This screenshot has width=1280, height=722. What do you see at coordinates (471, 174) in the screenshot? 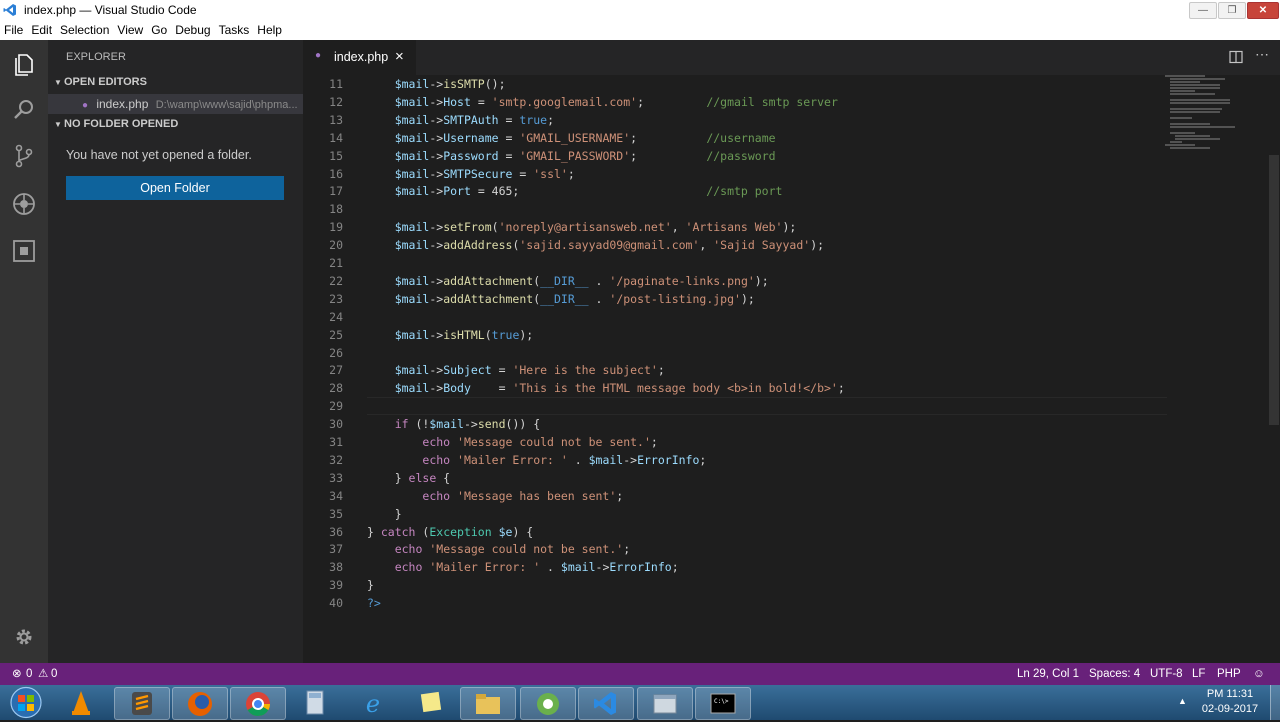
I see `line-text: $mail->SMTPSecure = 'ssl';` at bounding box center [471, 174].